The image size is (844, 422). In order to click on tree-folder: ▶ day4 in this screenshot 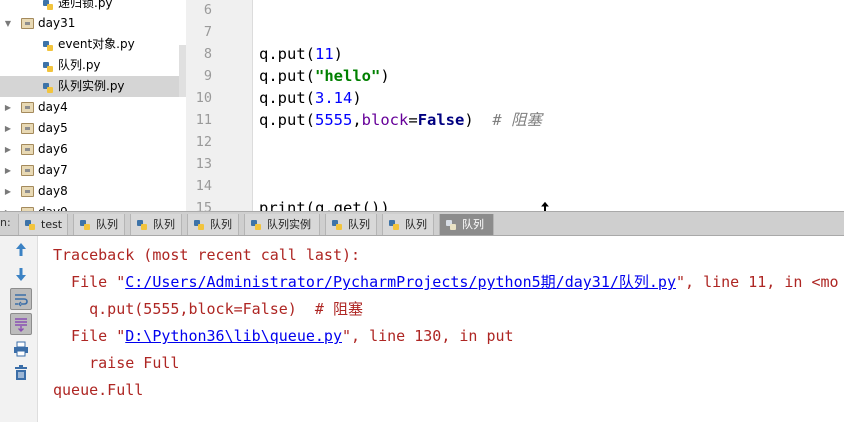, I will do `click(93, 107)`.